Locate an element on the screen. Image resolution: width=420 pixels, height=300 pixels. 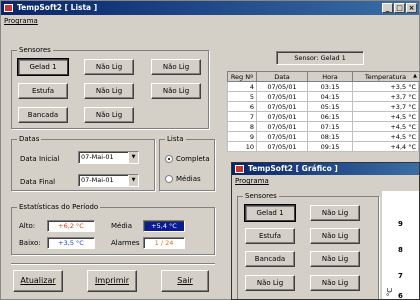
table-row: 10 07/05/01 09:15 +4,4 °C is located at coordinates (323, 146).